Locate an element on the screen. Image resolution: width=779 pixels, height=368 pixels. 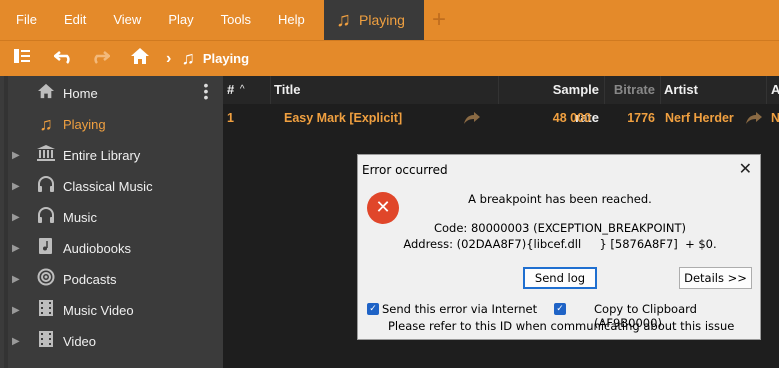
menu-tools: Tools is located at coordinates (233, 20).